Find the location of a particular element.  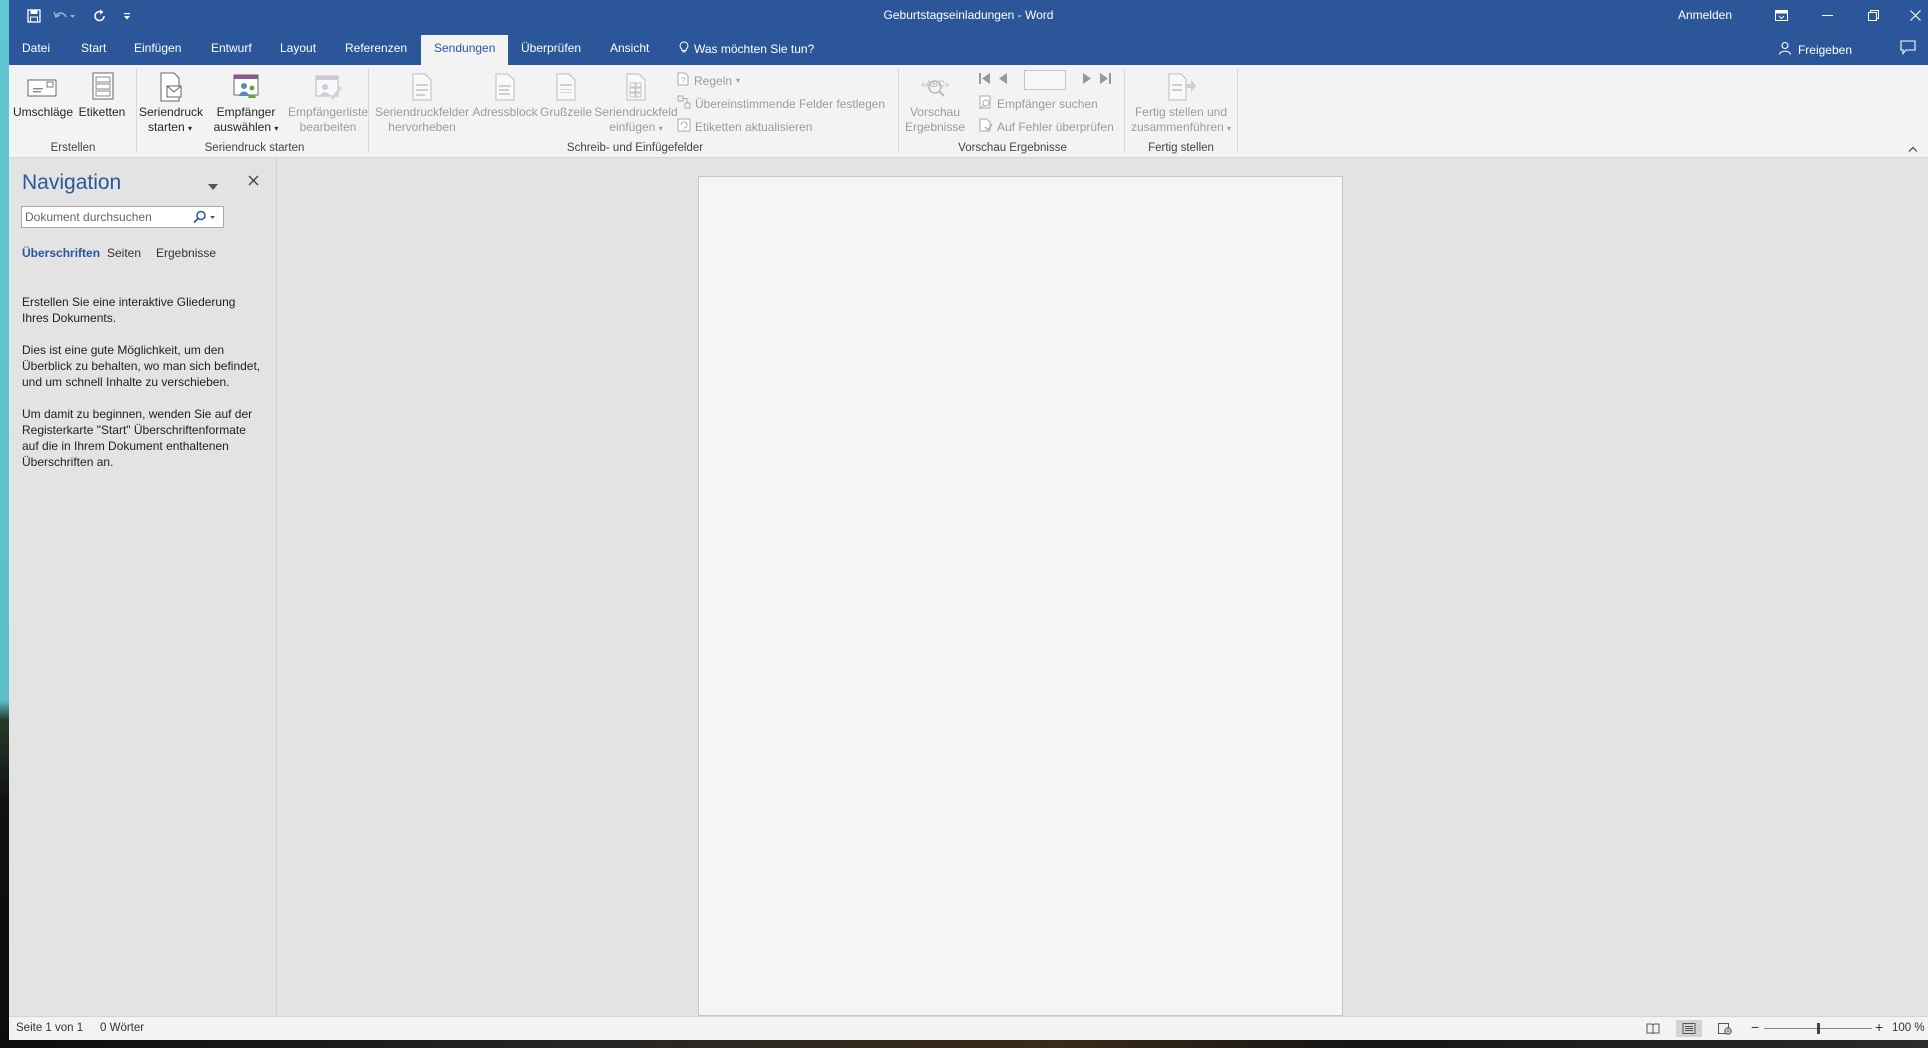

nav-tab-pages: Seiten is located at coordinates (124, 253).